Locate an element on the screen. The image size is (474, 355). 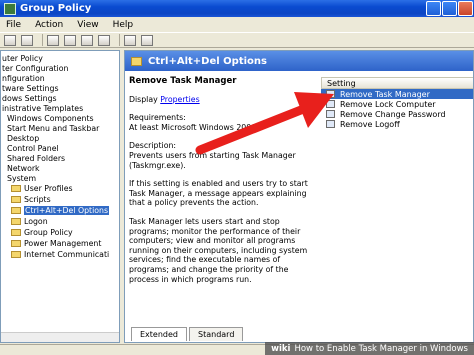
minimize-button is located at coordinates (433, 8).